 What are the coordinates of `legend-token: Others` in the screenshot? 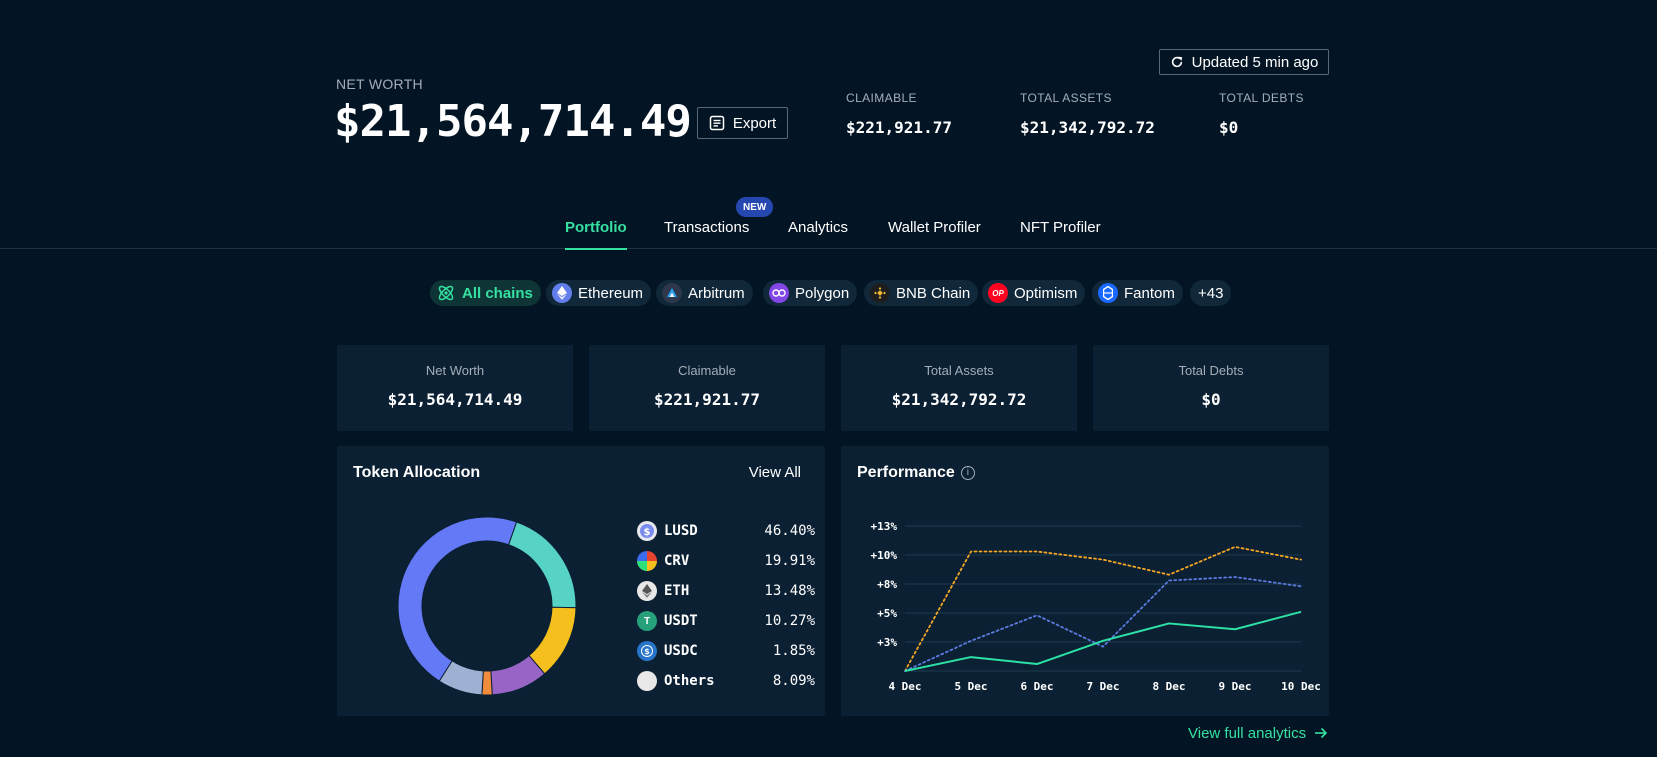 It's located at (689, 681).